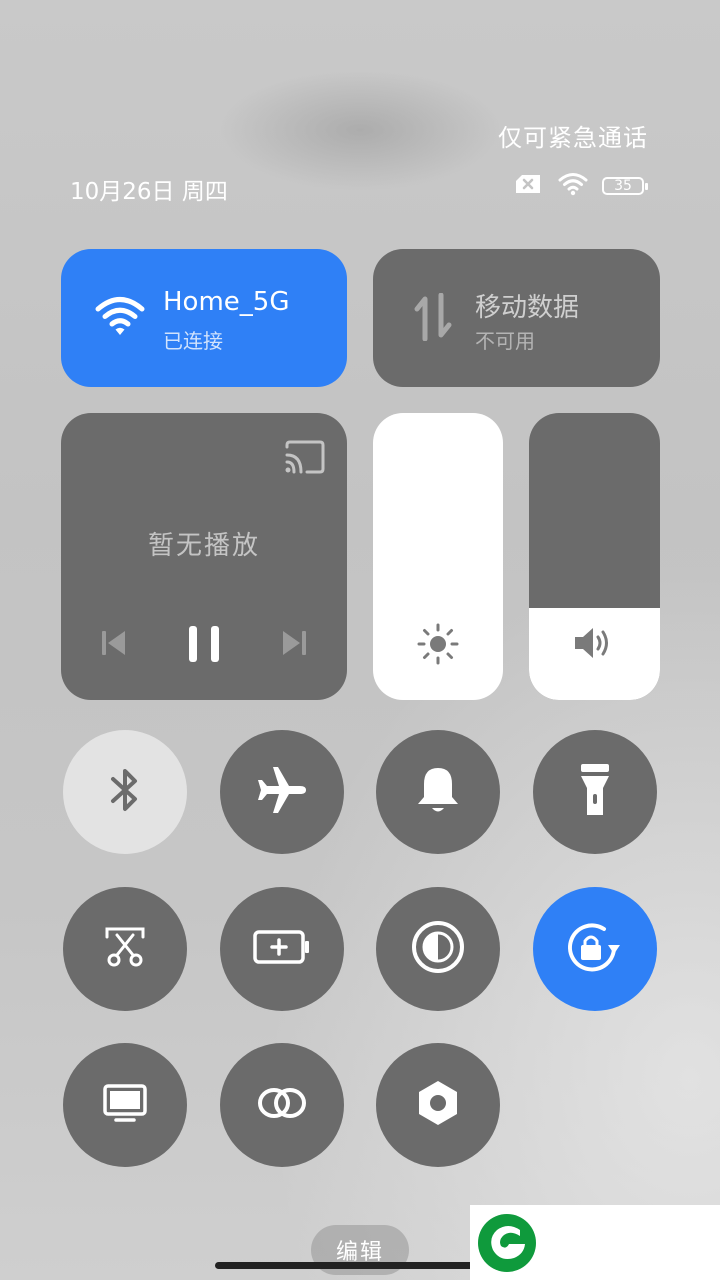  I want to click on next-track-icon, so click(294, 645).